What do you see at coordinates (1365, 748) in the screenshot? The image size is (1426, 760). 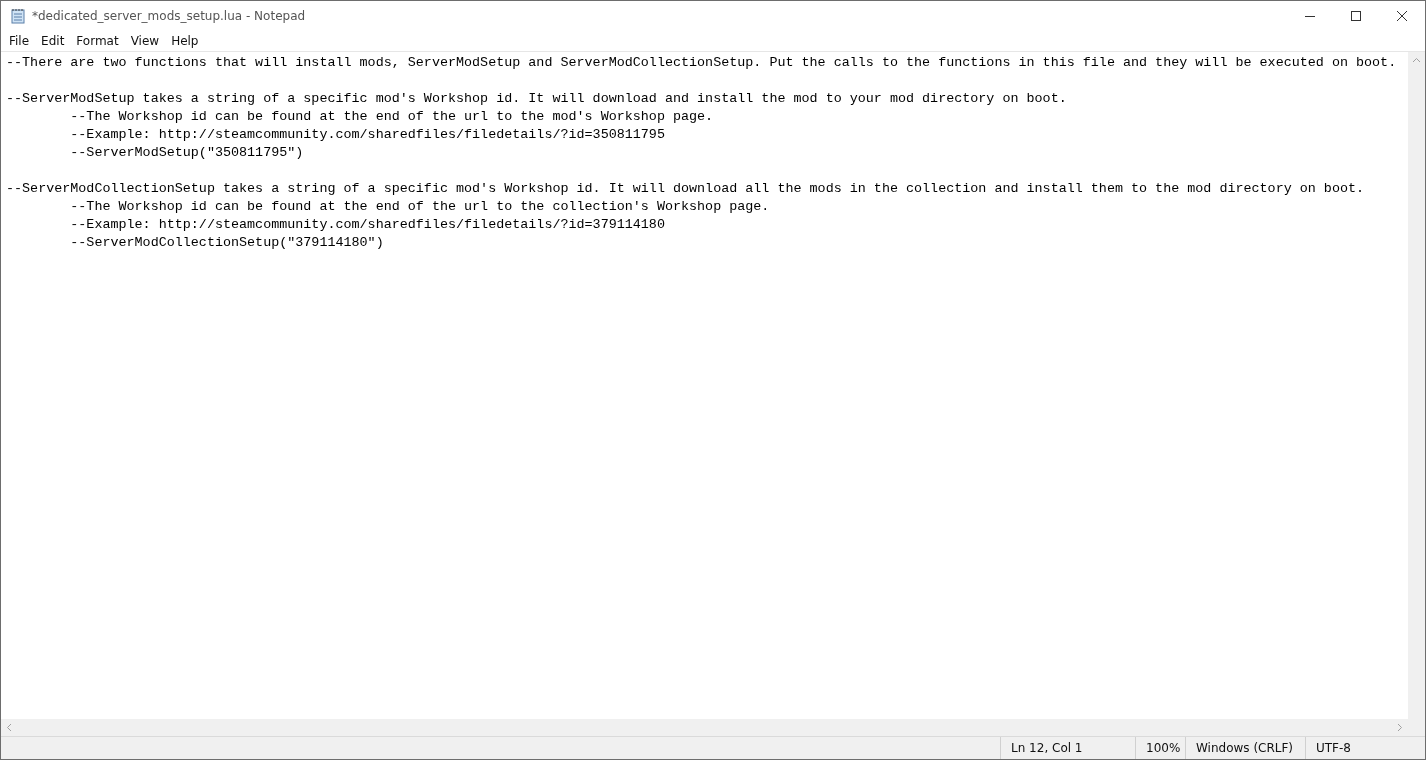 I see `encoding: UTF-8` at bounding box center [1365, 748].